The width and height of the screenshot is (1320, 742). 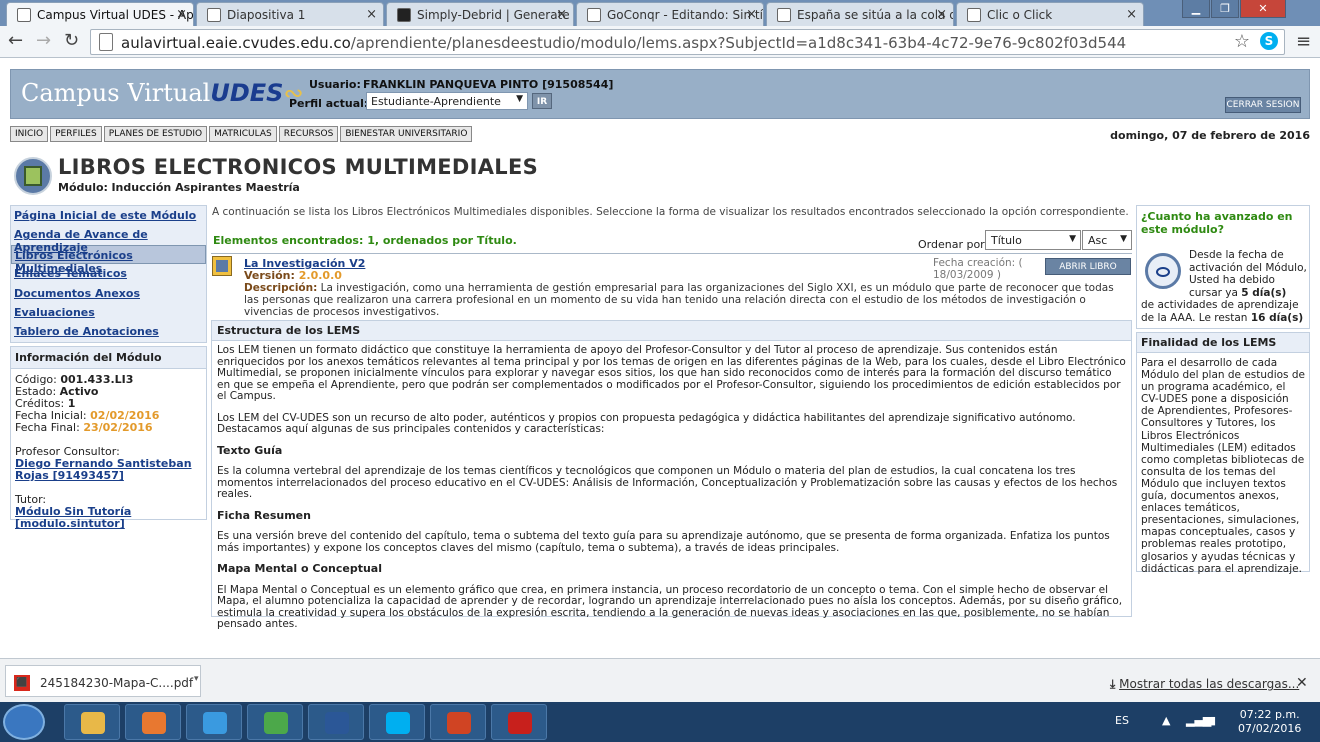 I want to click on profile-select: Estudiante-Aprendiente ▼, so click(x=447, y=101).